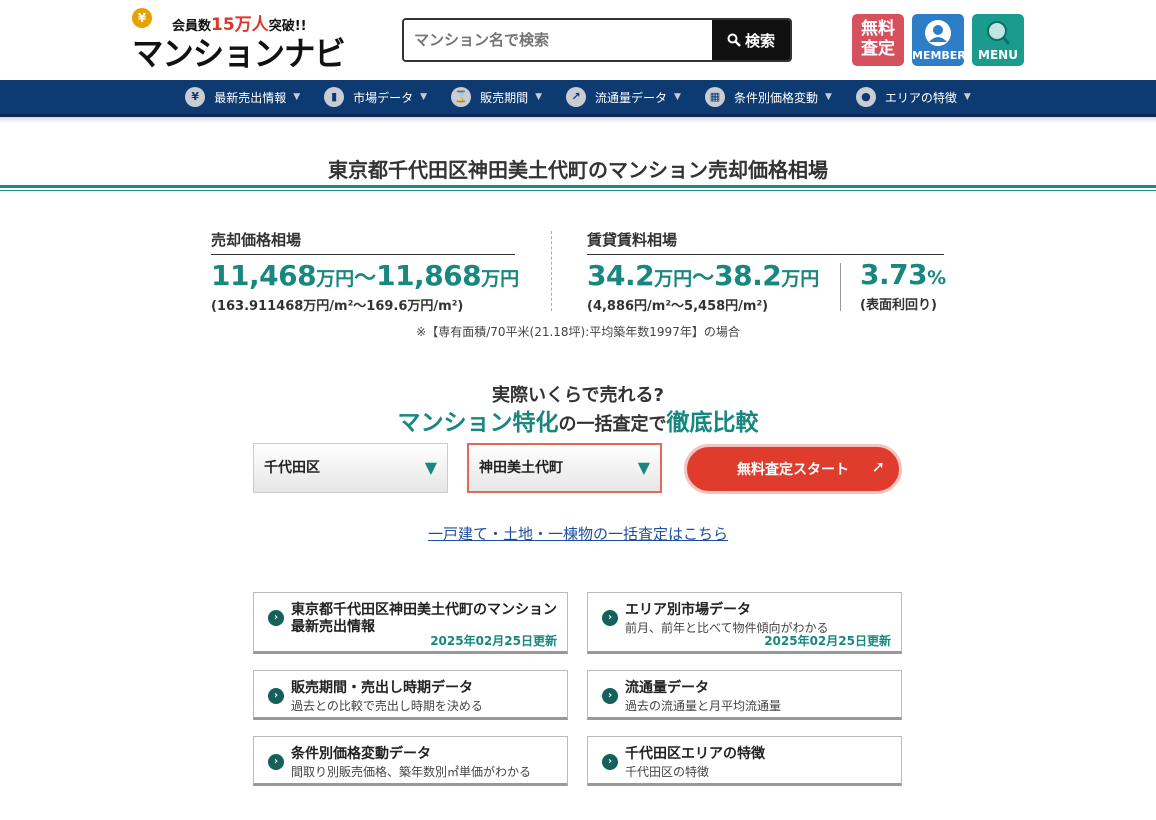 This screenshot has width=1156, height=820. What do you see at coordinates (578, 332) in the screenshot?
I see `conditions-footnote: ※【専有面積/70平米(21.18坪):平均築年数1997年】の場合` at bounding box center [578, 332].